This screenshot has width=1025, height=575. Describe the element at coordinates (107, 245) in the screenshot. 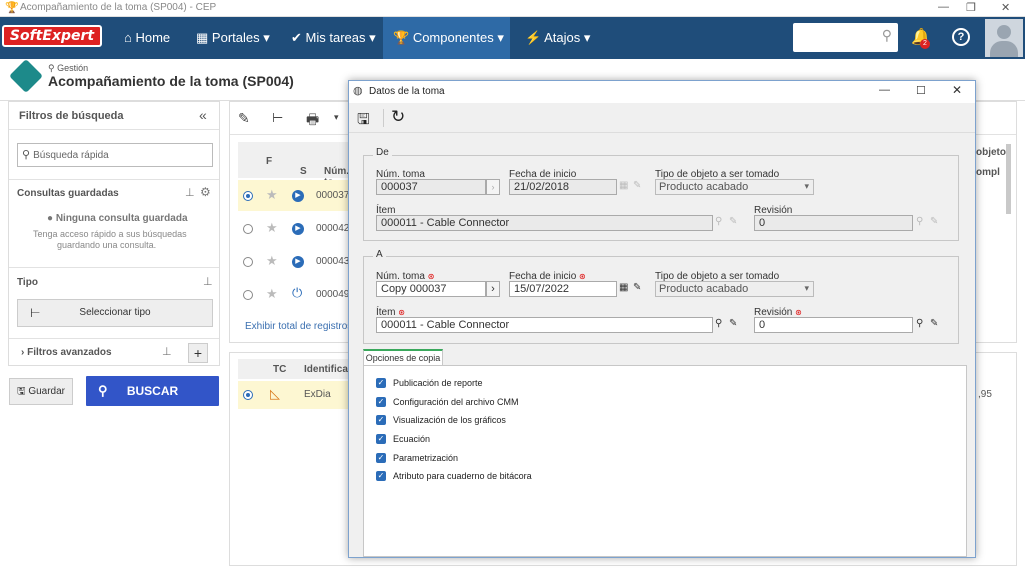

I see `no-saved-hint-2: guardando una consulta.` at that location.